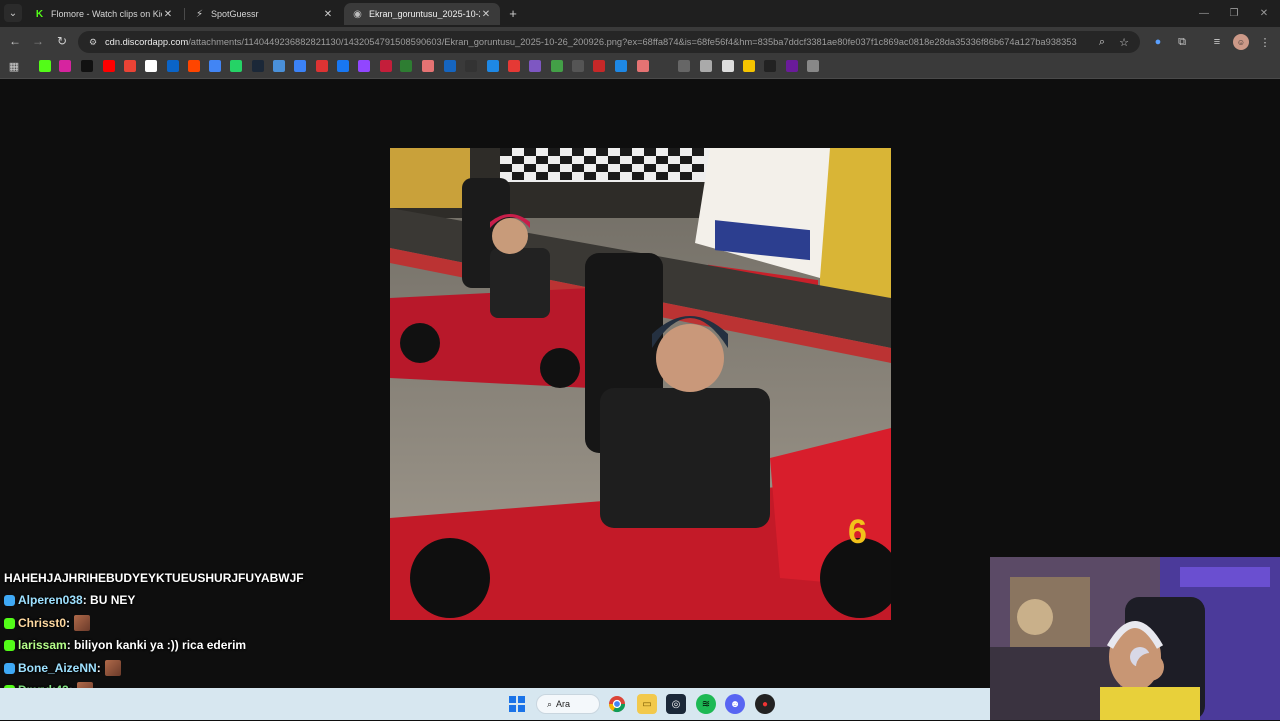 Image resolution: width=1280 pixels, height=721 pixels. I want to click on forward-button: →, so click(38, 41).